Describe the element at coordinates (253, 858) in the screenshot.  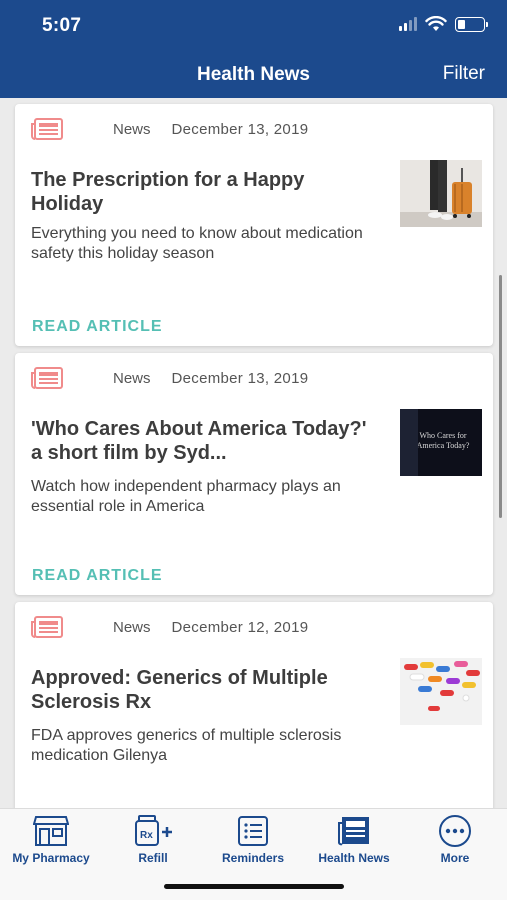
I see `tab-label: Reminders` at that location.